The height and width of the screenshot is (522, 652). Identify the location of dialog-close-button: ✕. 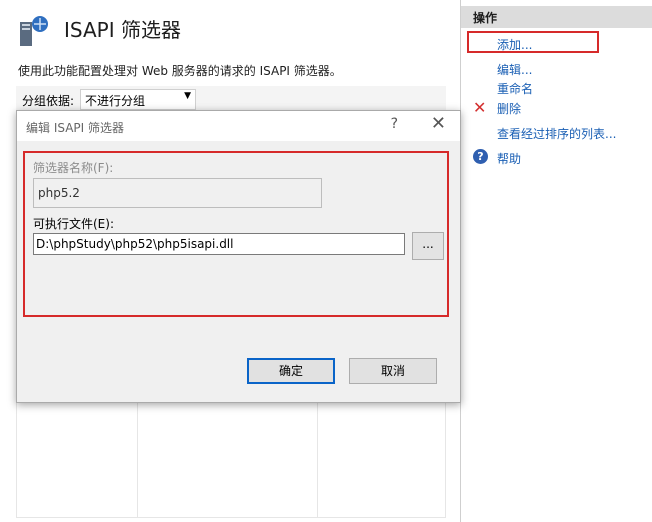
(438, 123).